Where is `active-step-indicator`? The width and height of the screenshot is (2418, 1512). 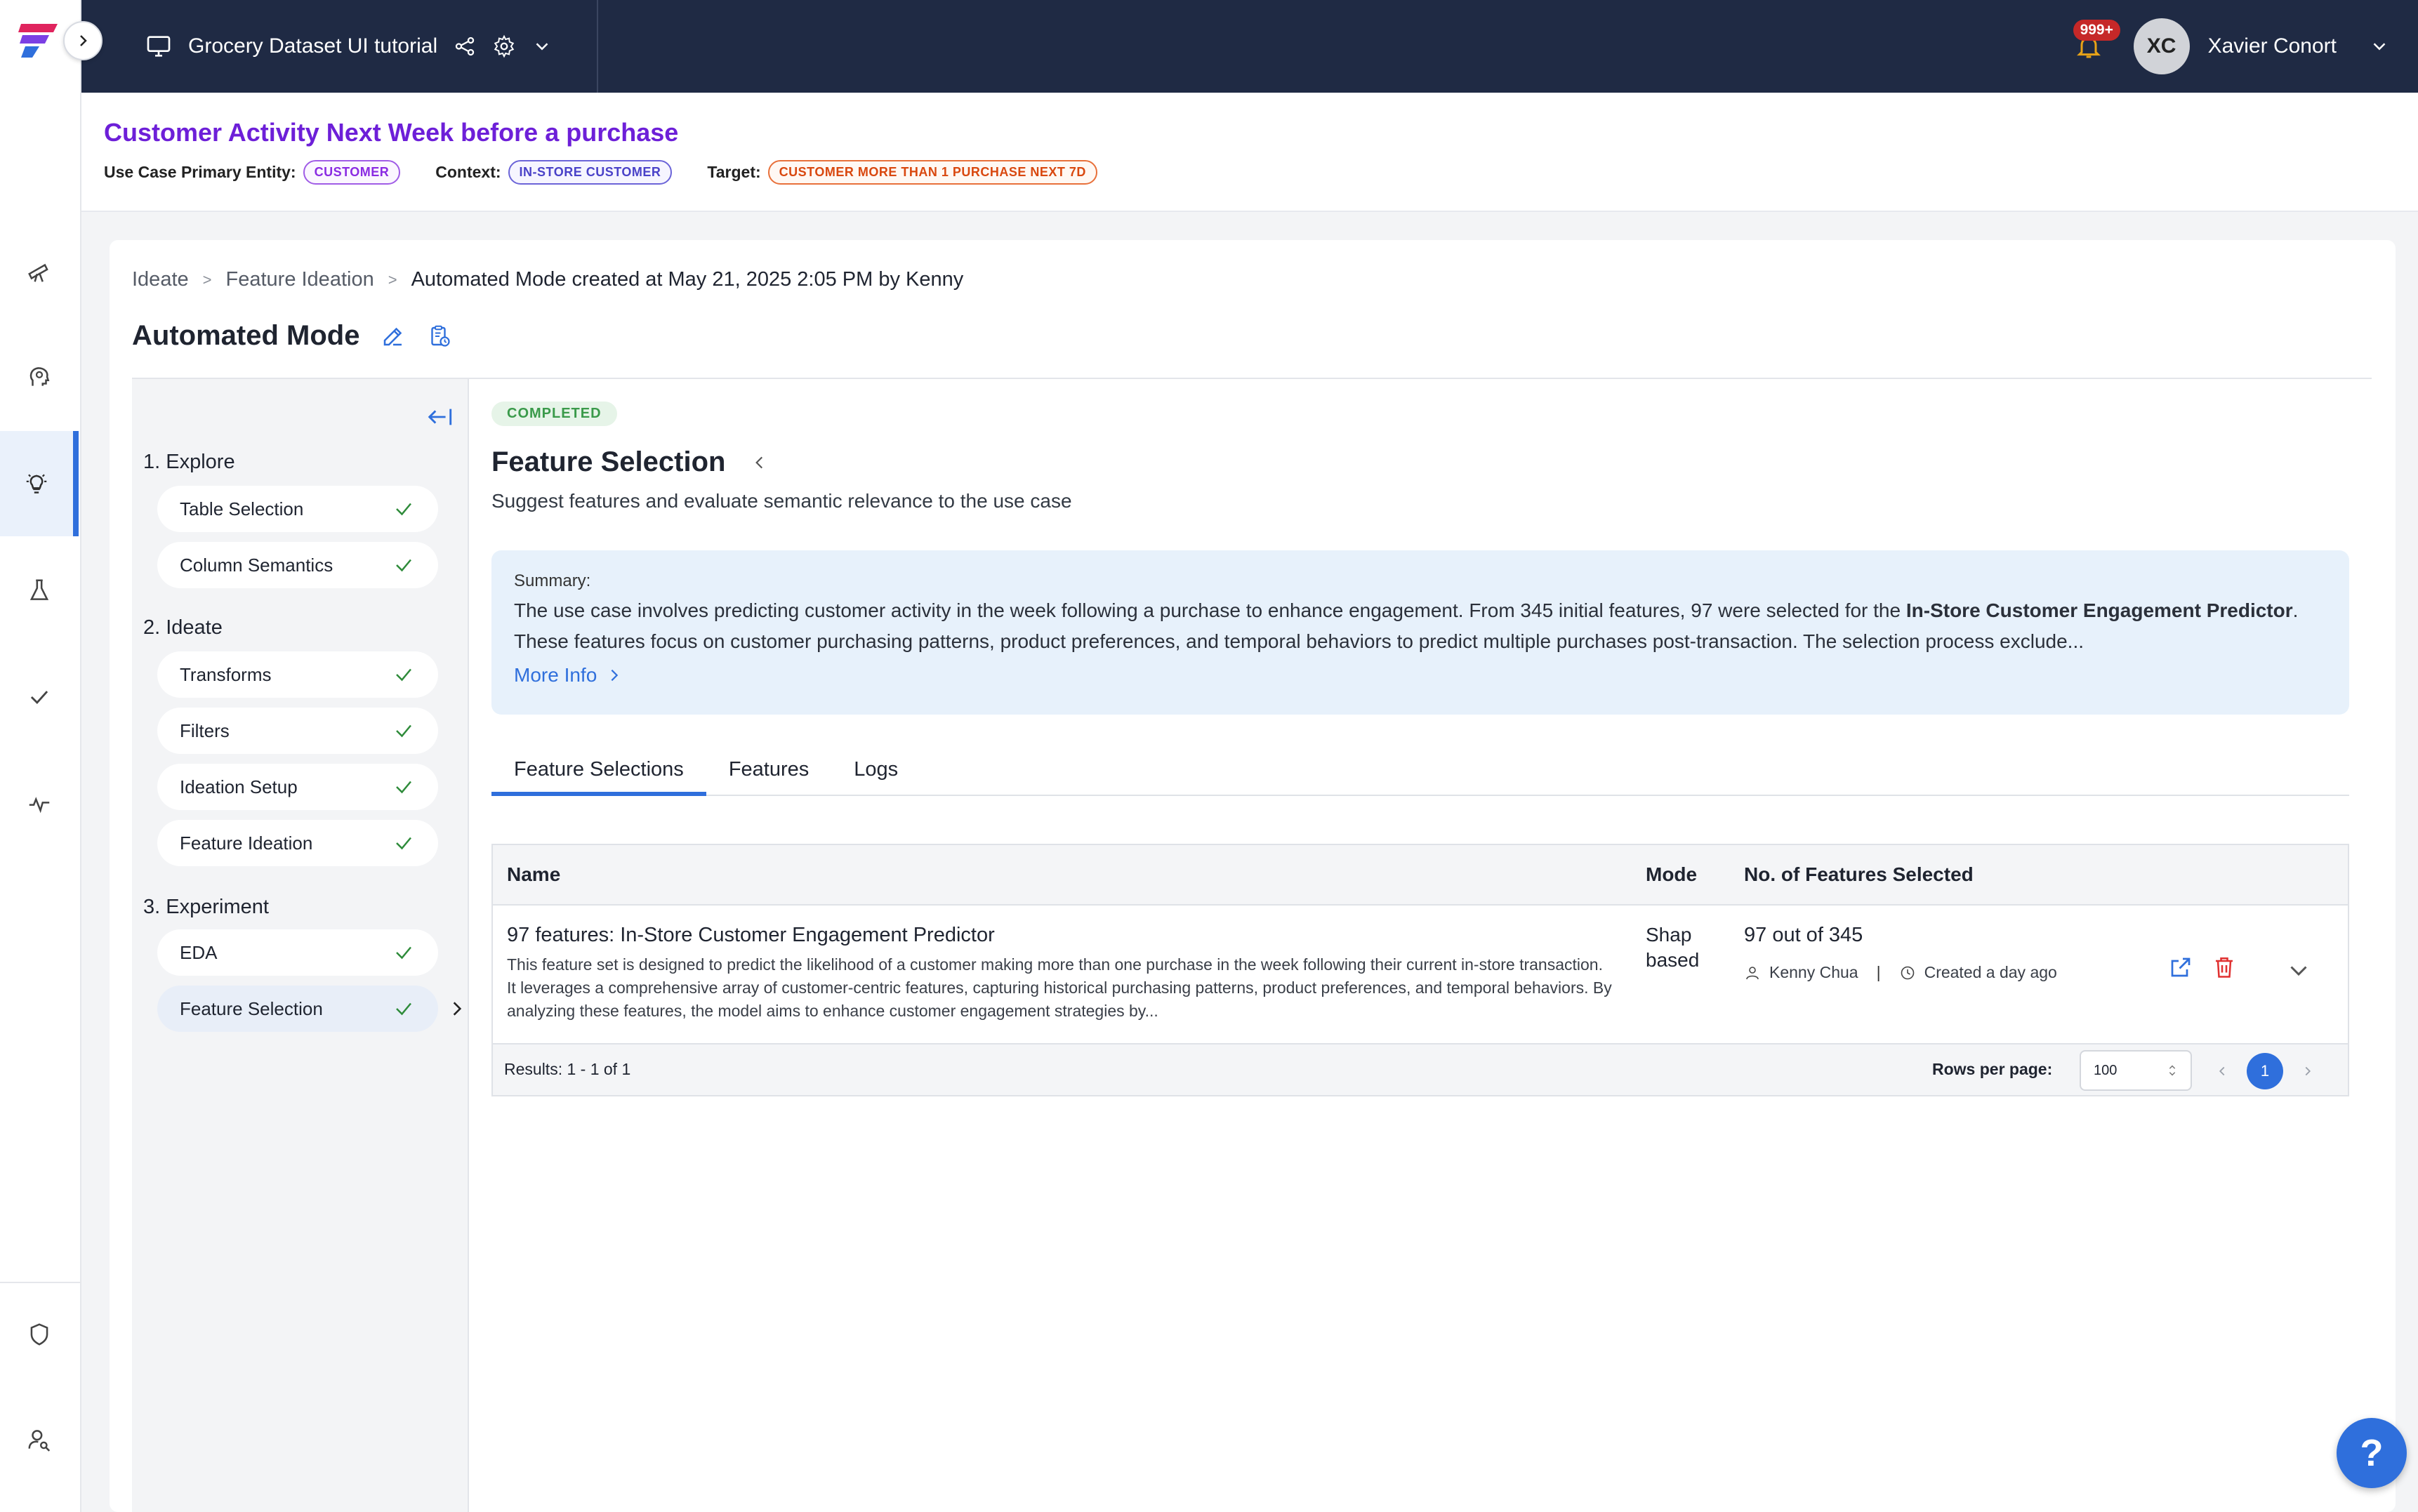
active-step-indicator is located at coordinates (457, 1010).